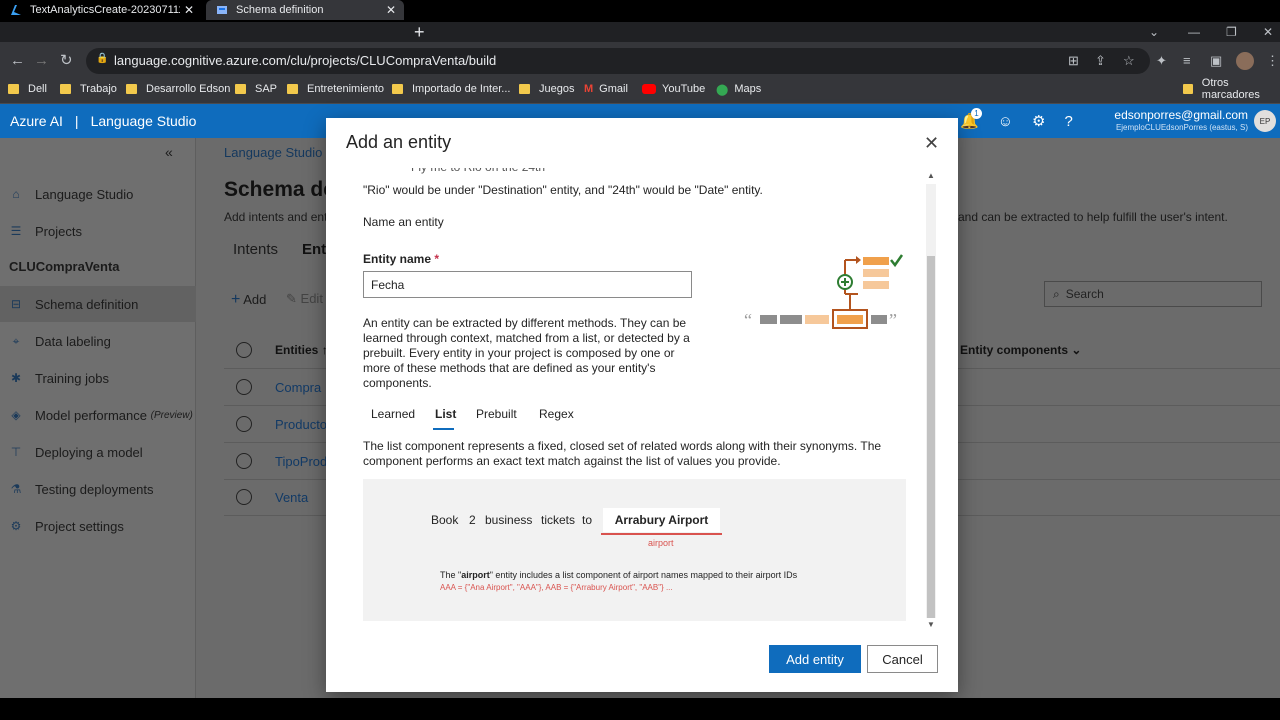  What do you see at coordinates (738, 89) in the screenshot?
I see `bookmark-maps: ⬤ Maps` at bounding box center [738, 89].